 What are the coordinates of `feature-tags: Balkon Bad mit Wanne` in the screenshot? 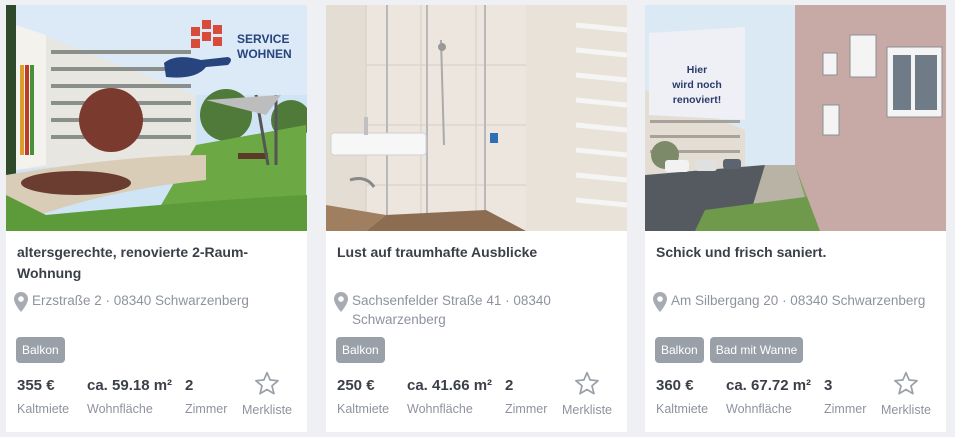 It's located at (729, 350).